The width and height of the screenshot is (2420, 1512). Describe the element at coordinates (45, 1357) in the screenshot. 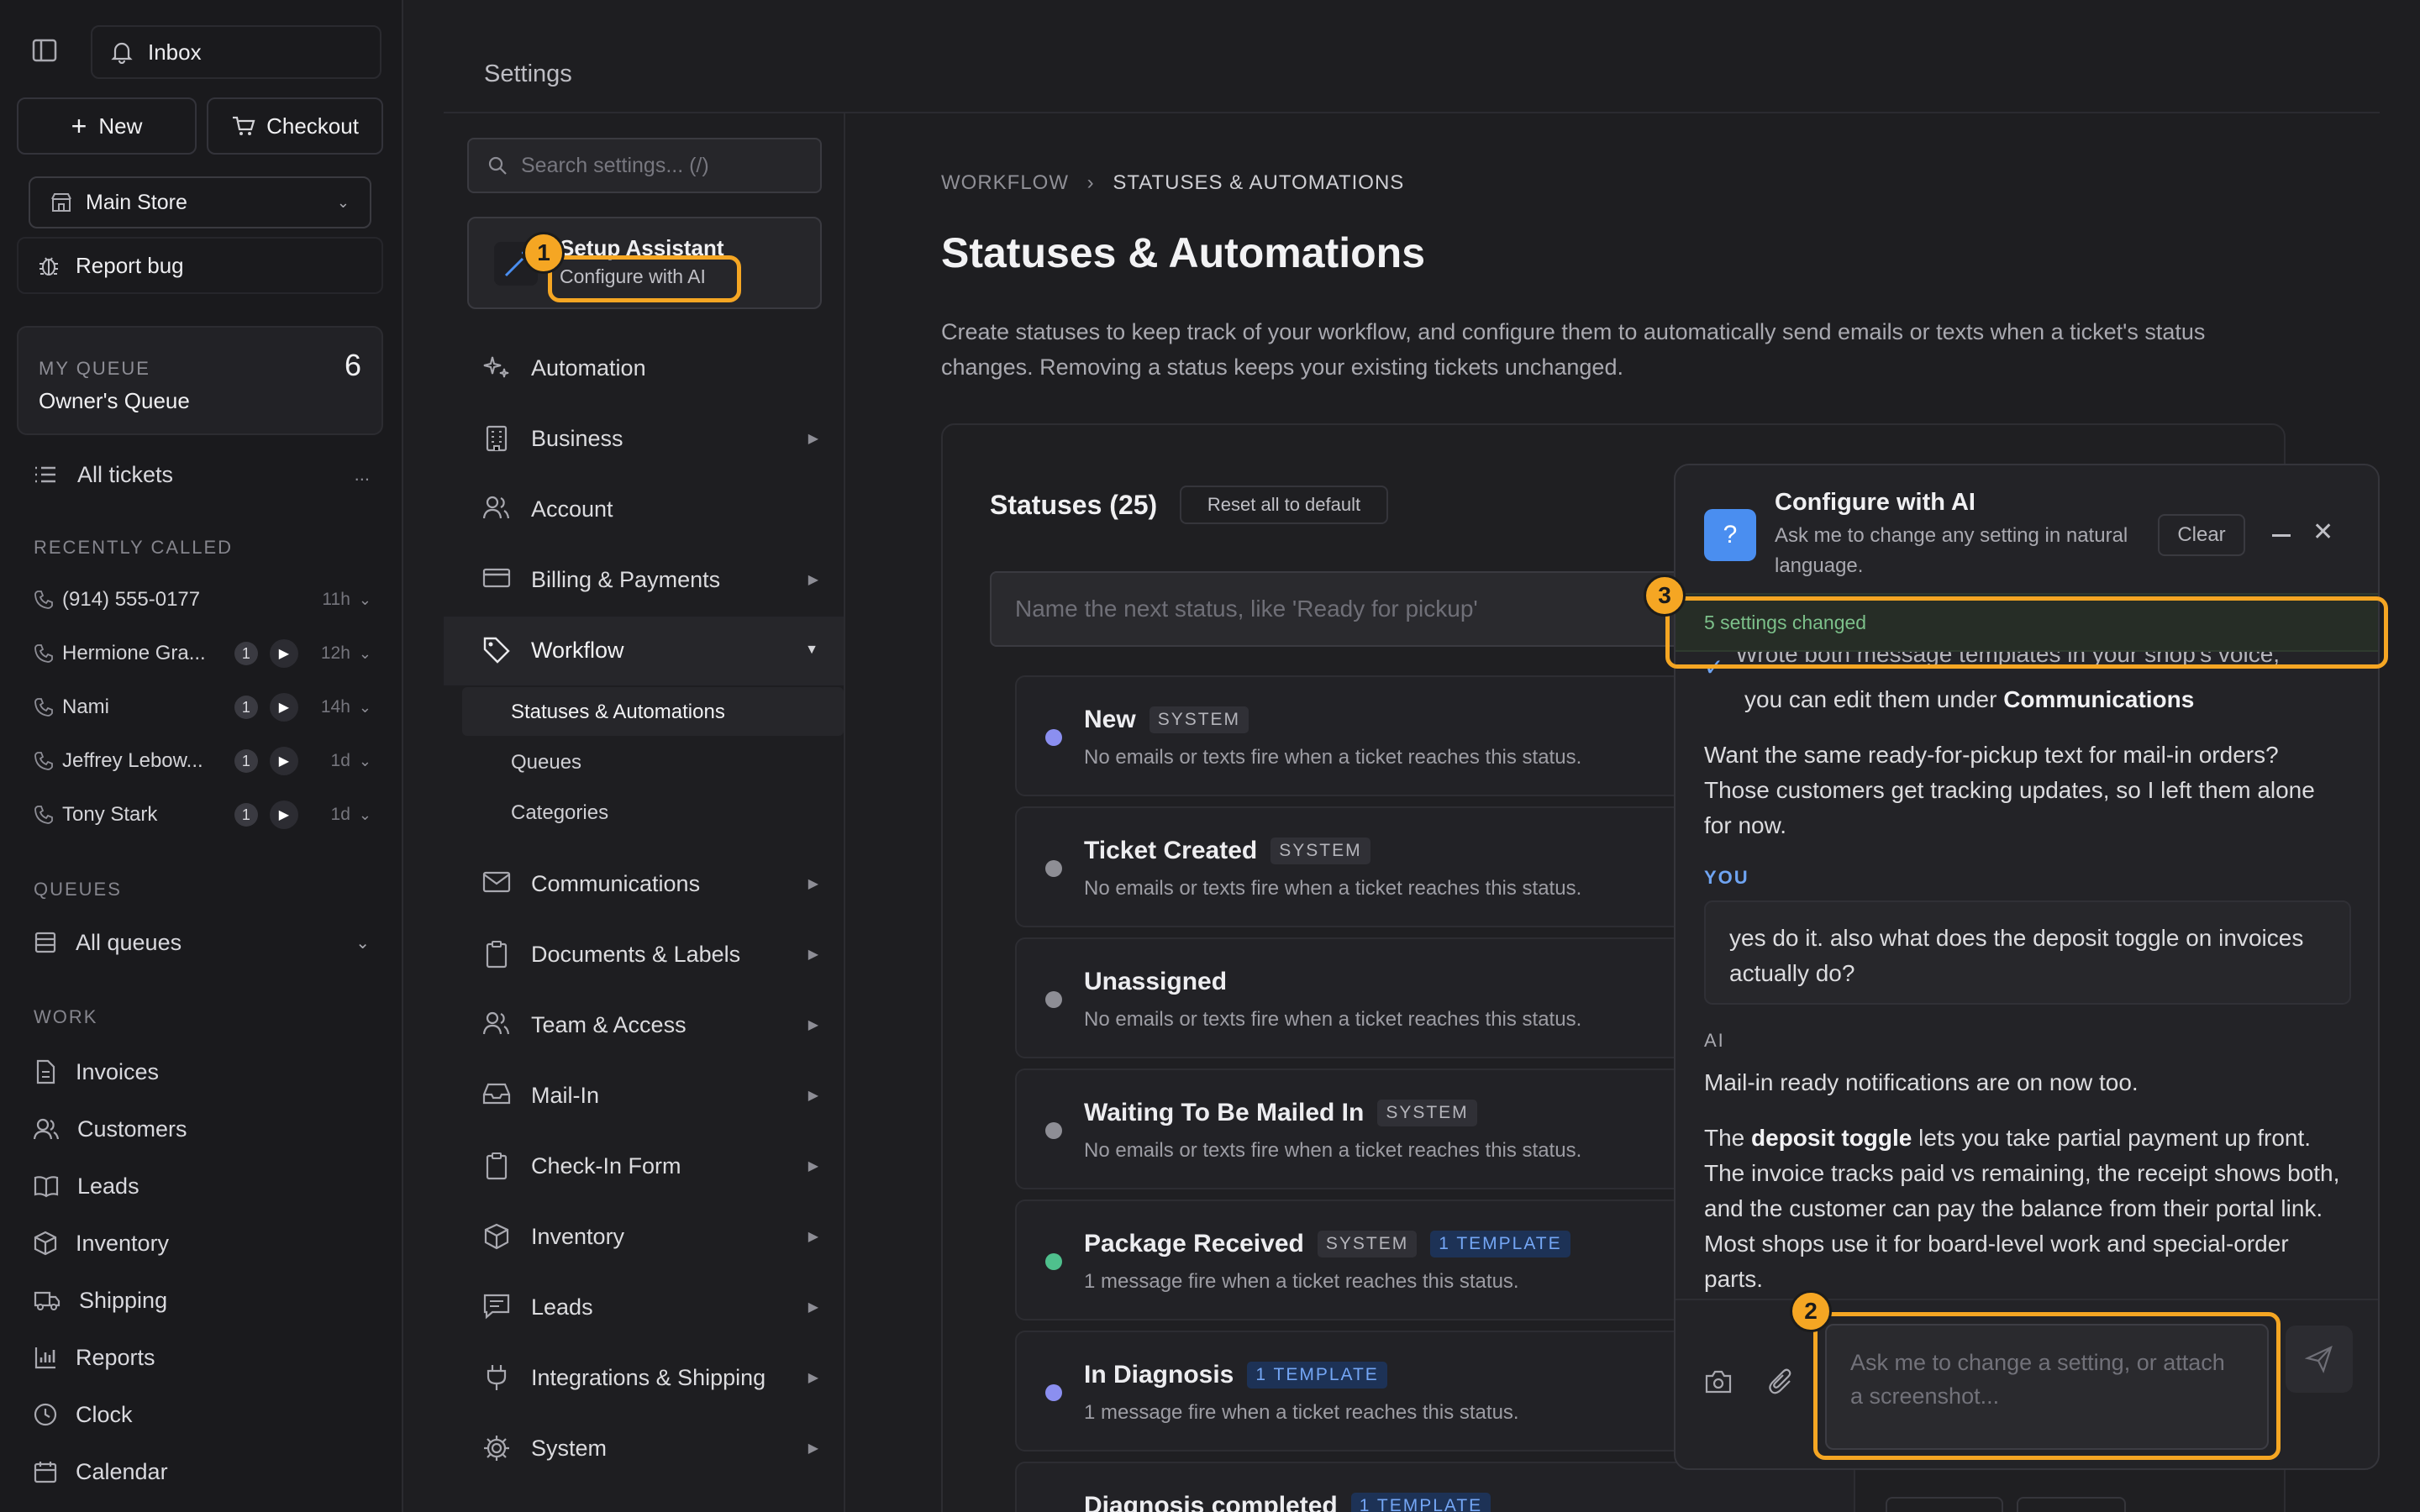

I see `bar-chart-icon` at that location.